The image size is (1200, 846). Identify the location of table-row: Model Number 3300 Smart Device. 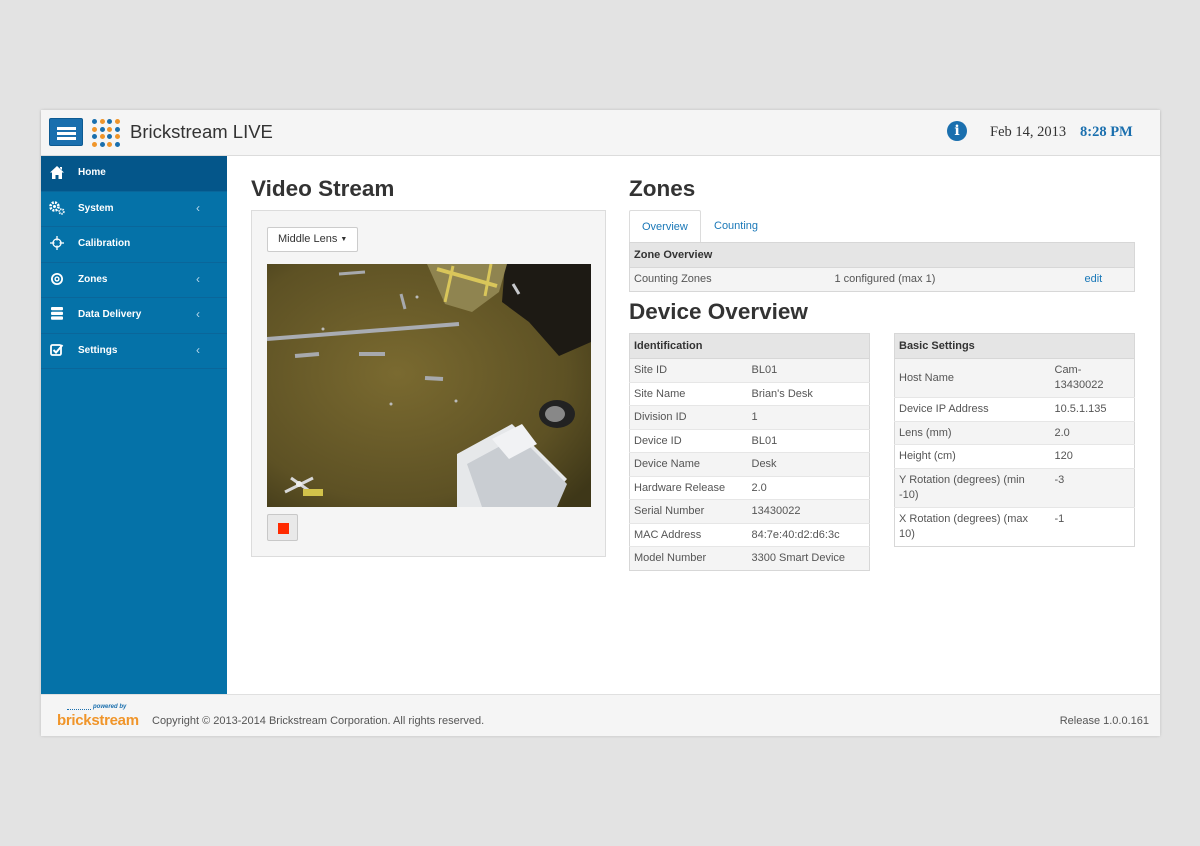
(749, 558).